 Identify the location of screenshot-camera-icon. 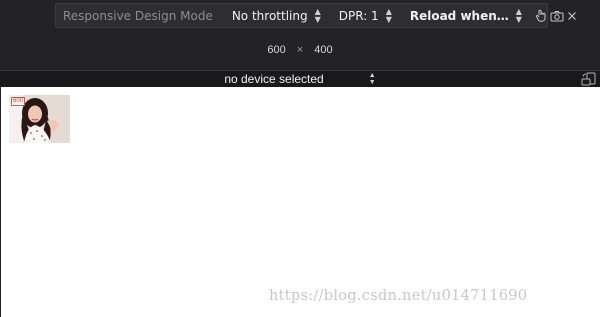
(557, 16).